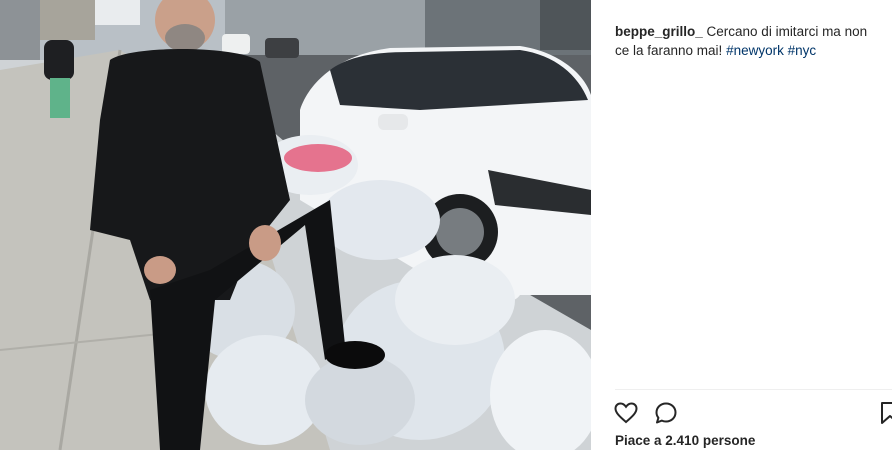  What do you see at coordinates (885, 413) in the screenshot?
I see `bookmark-icon` at bounding box center [885, 413].